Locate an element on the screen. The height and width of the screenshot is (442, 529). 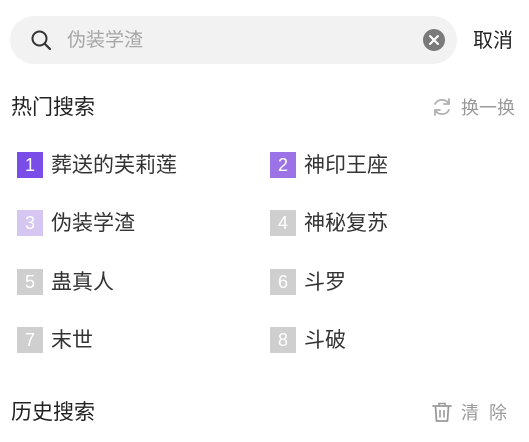
hot-search-label: 斗罗 is located at coordinates (325, 282).